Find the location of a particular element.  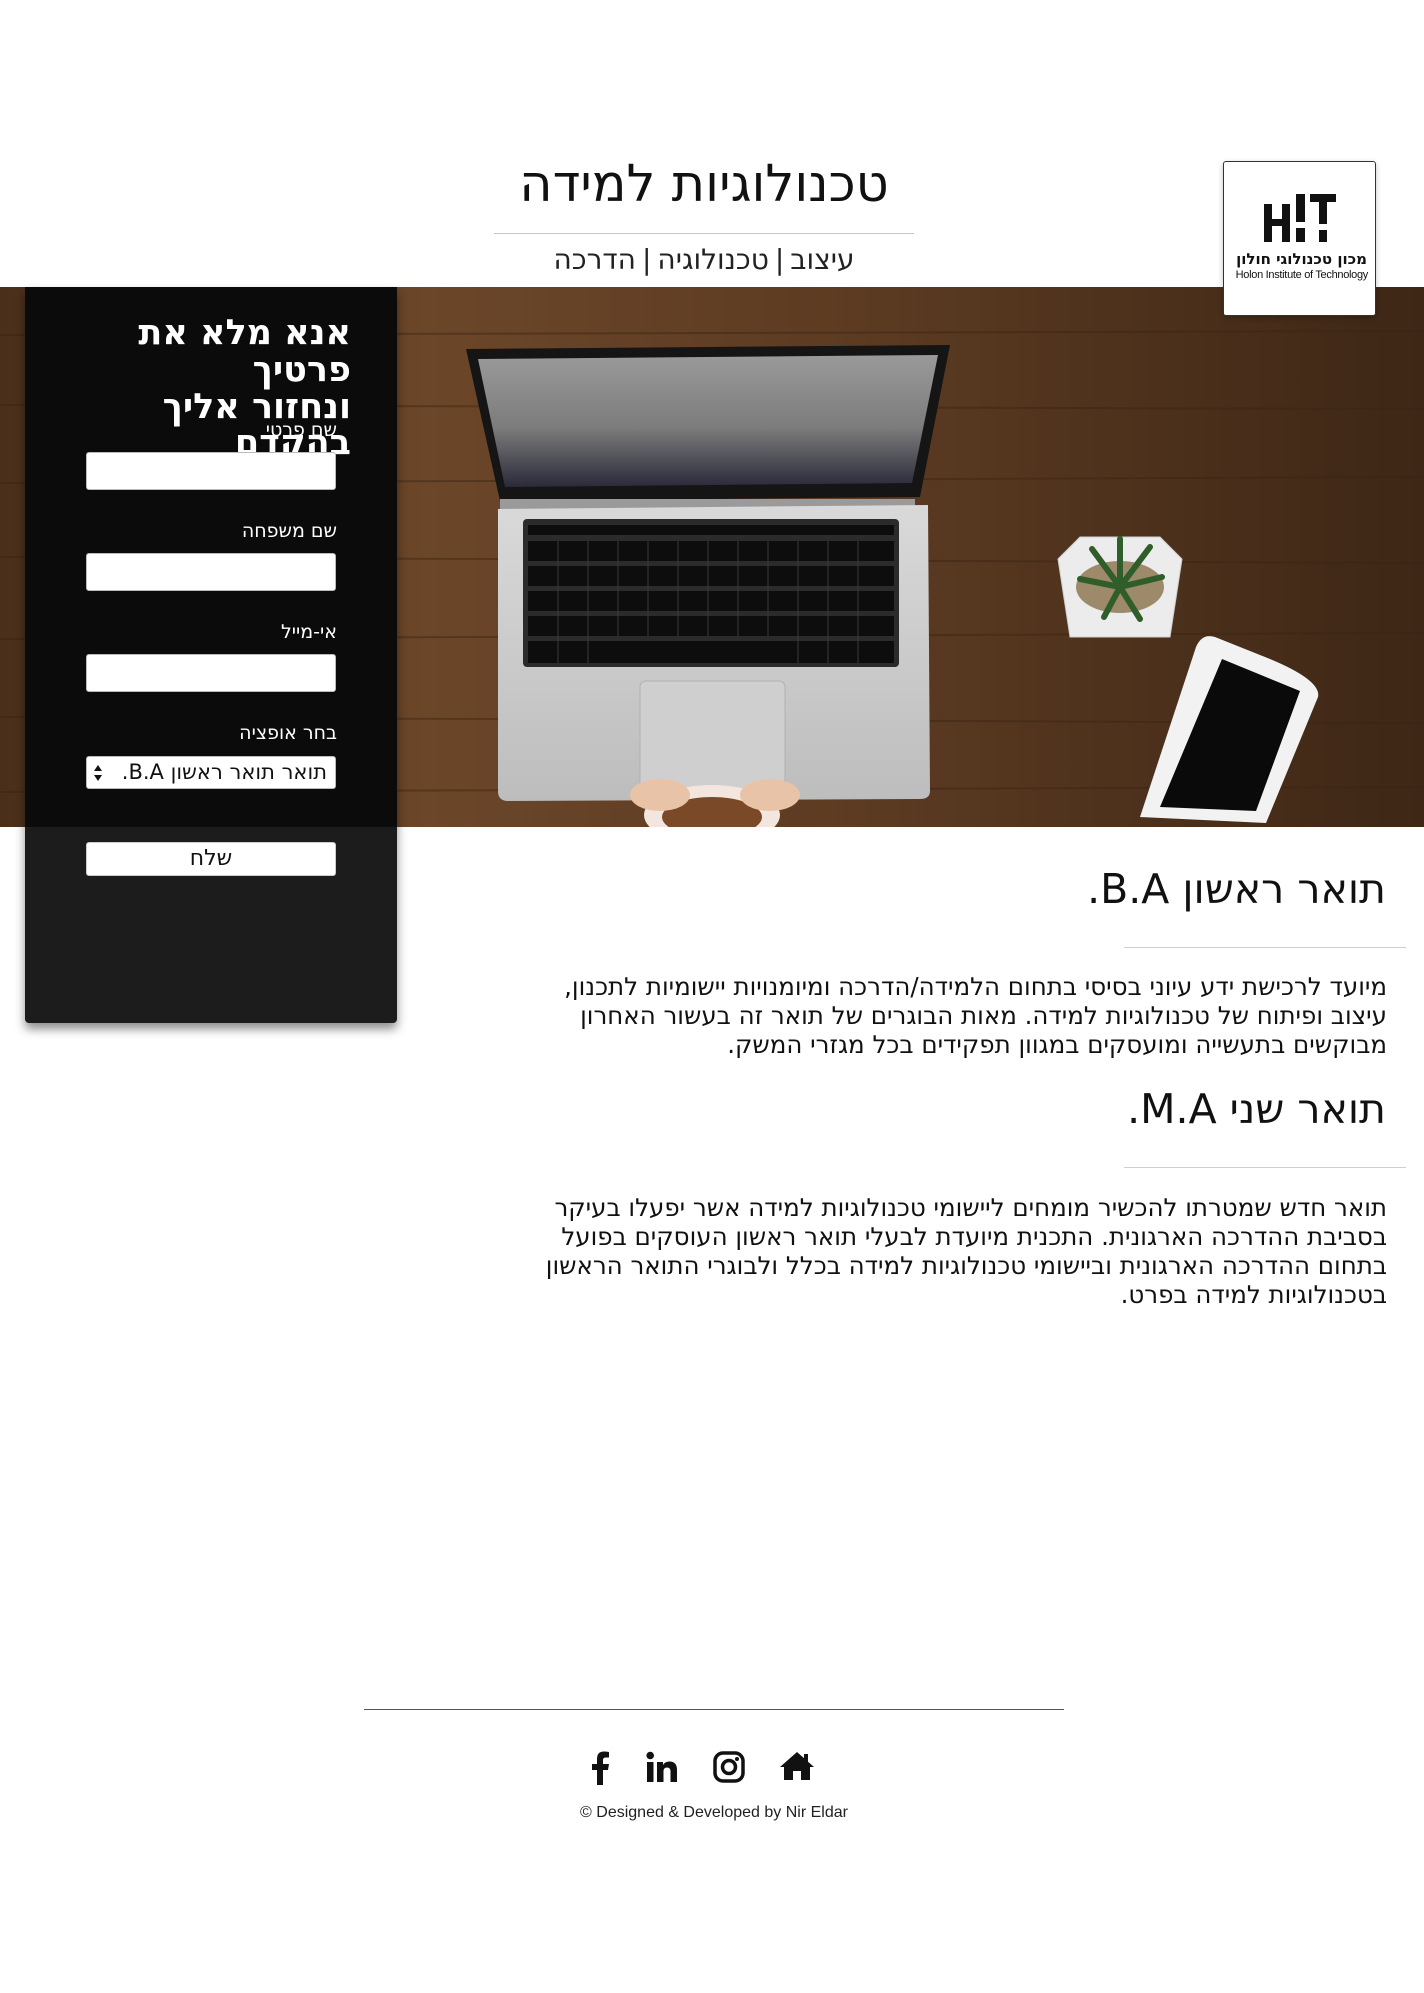

nav-item-design: עיצוב is located at coordinates (822, 259).